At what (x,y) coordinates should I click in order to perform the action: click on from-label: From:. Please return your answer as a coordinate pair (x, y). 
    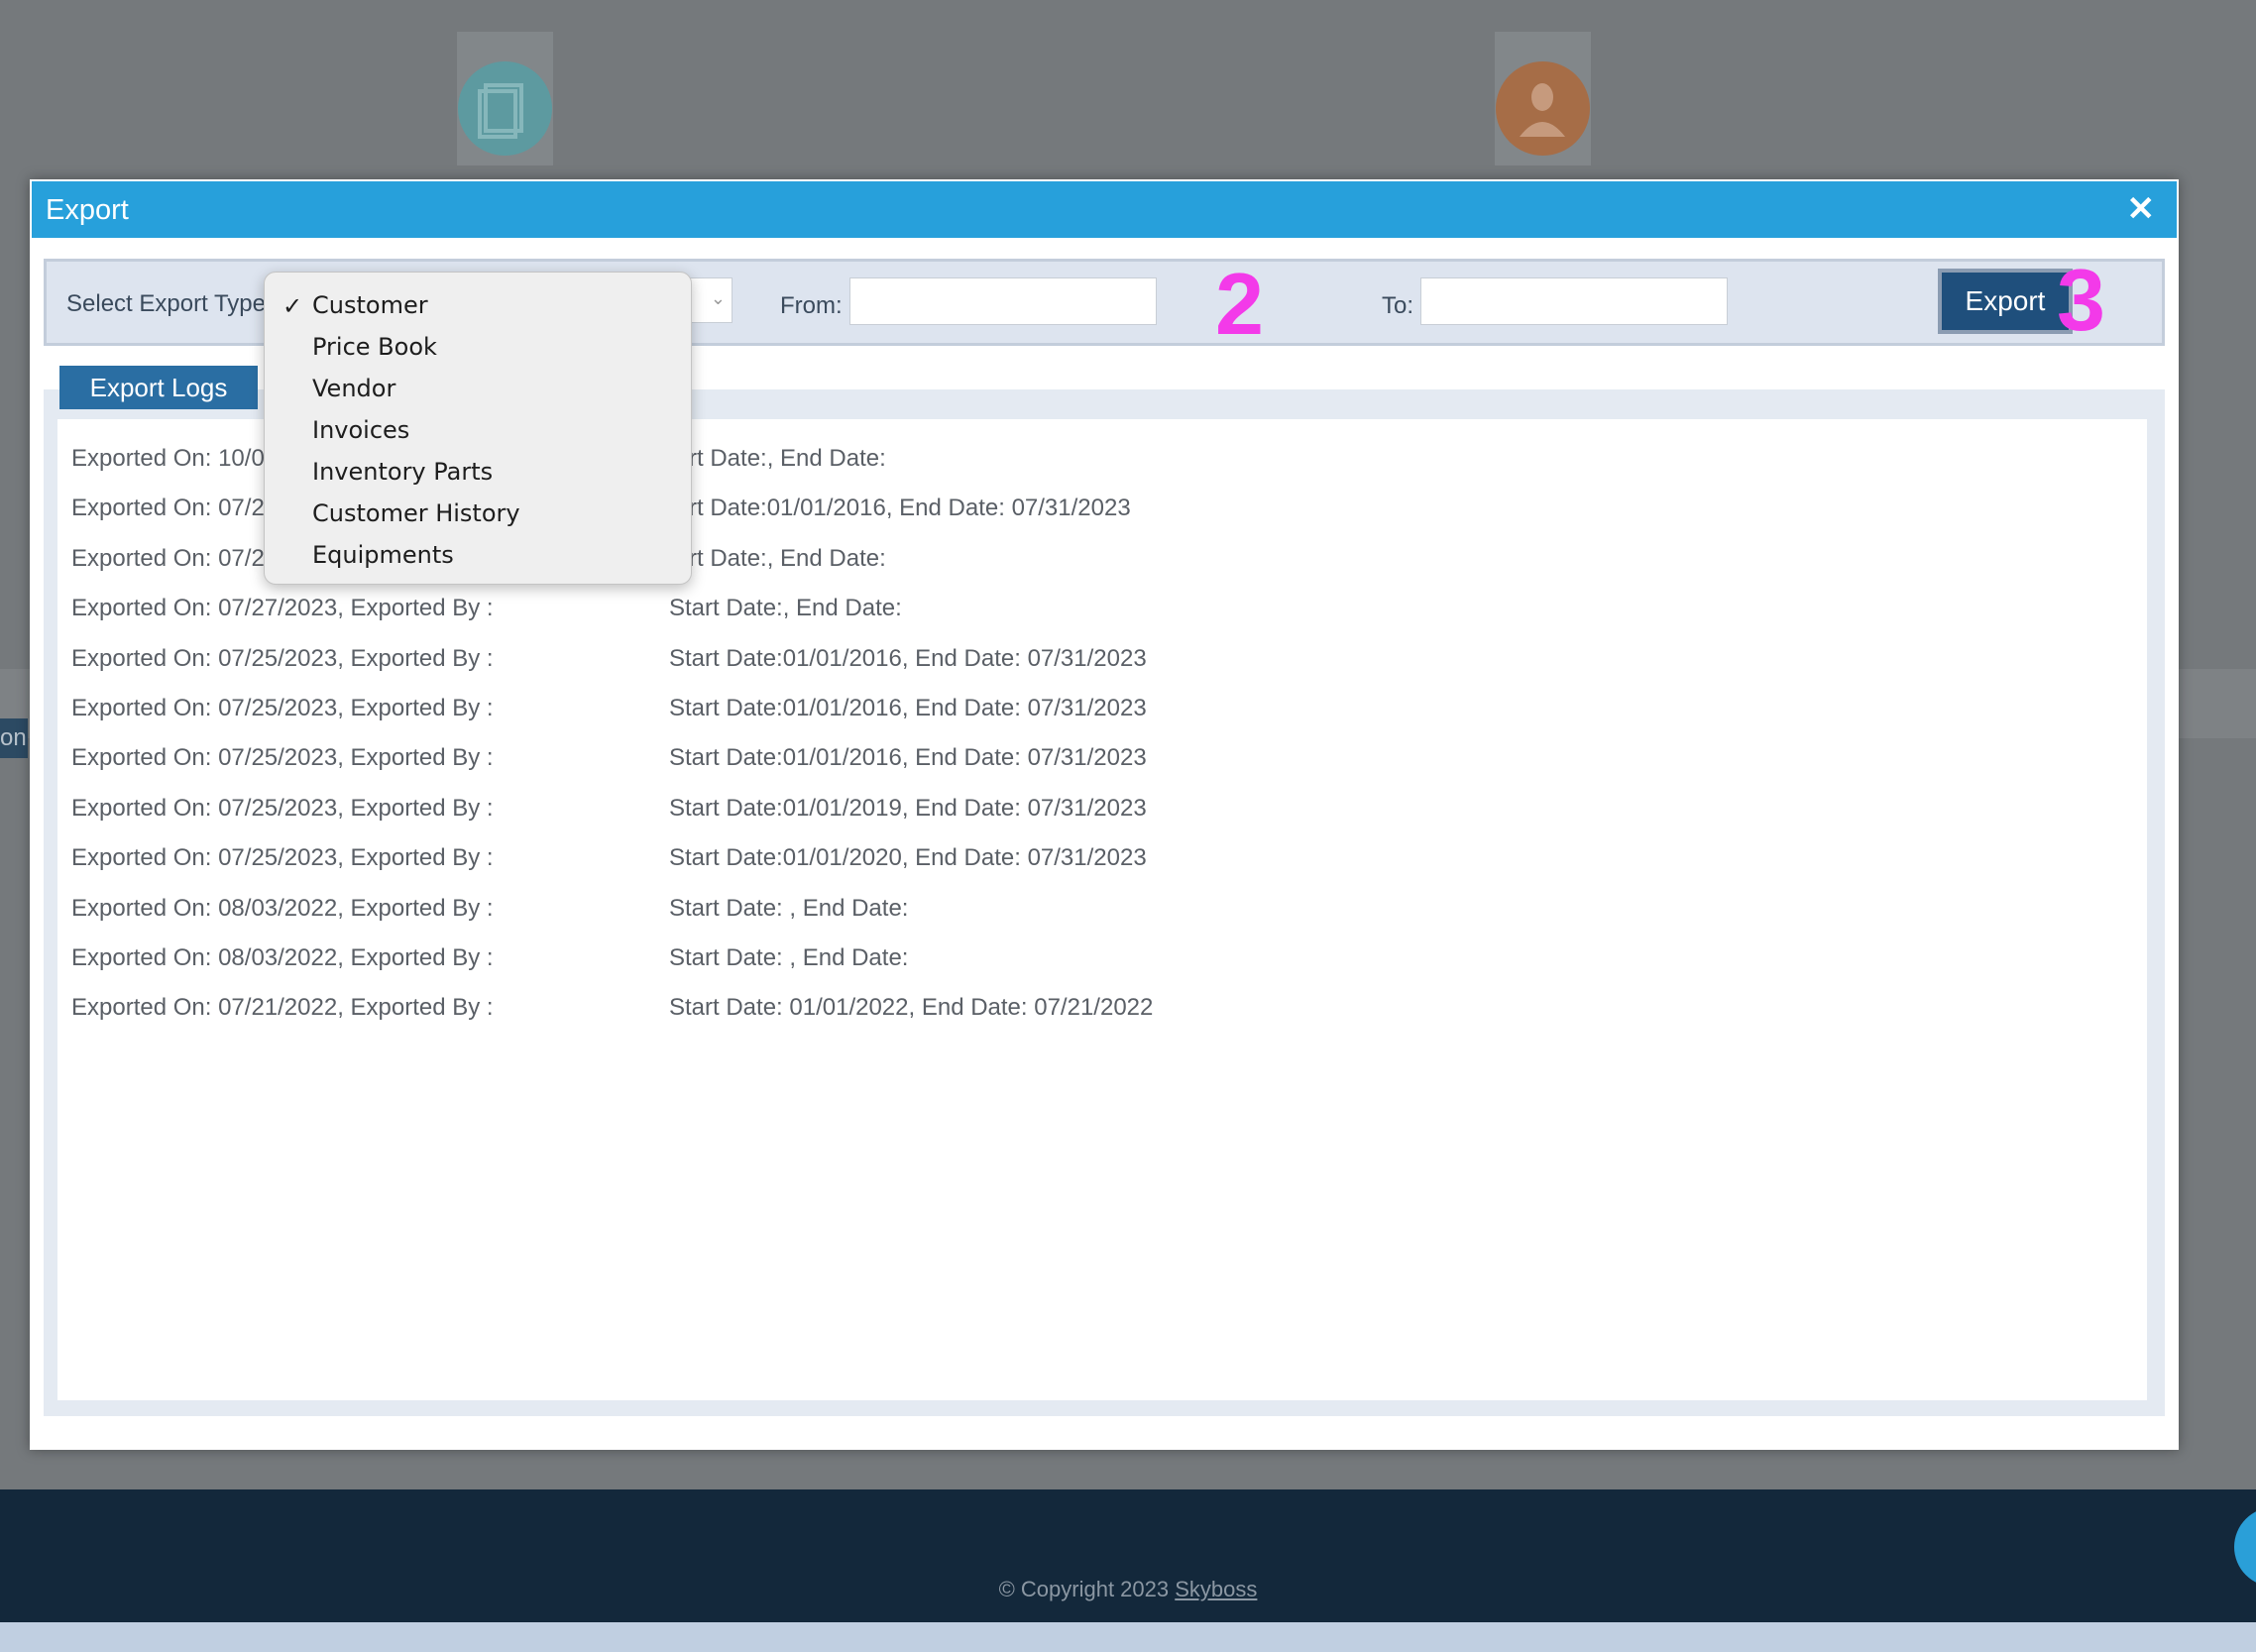
    Looking at the image, I should click on (812, 305).